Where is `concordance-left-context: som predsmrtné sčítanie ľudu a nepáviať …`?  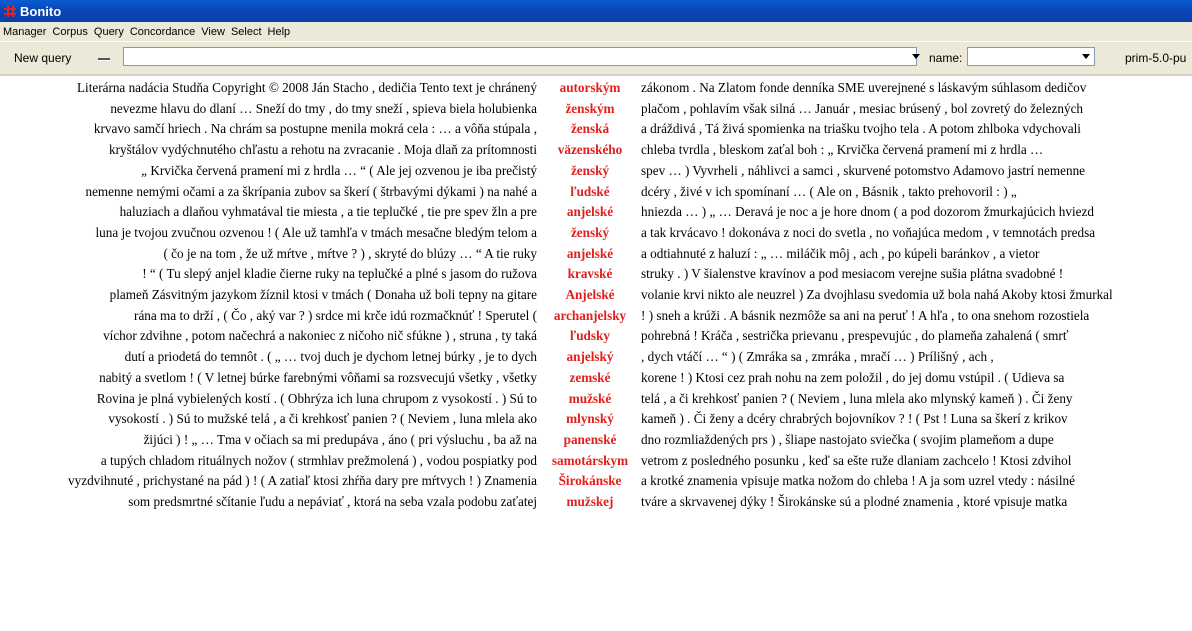 concordance-left-context: som predsmrtné sčítanie ľudu a nepáviať … is located at coordinates (332, 501).